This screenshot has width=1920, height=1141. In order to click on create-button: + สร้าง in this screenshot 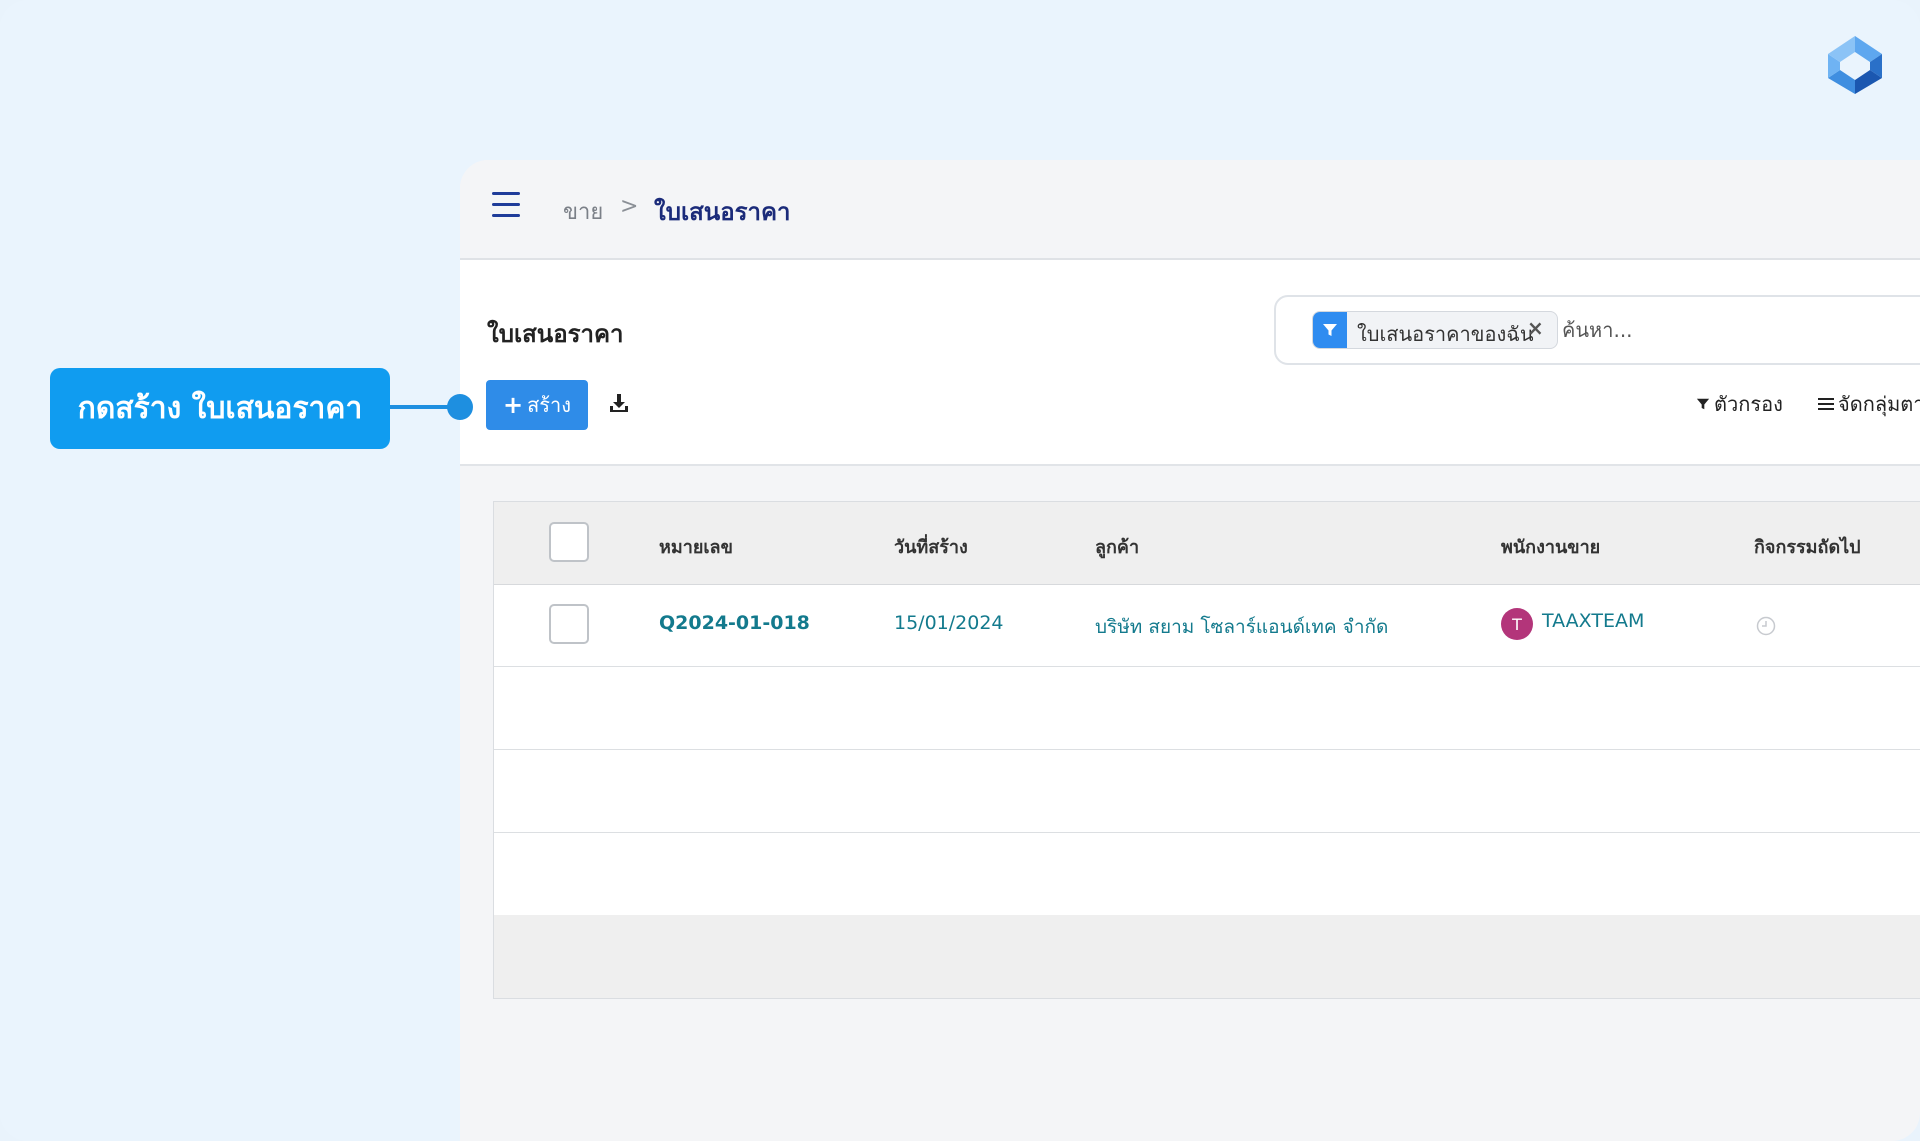, I will do `click(537, 405)`.